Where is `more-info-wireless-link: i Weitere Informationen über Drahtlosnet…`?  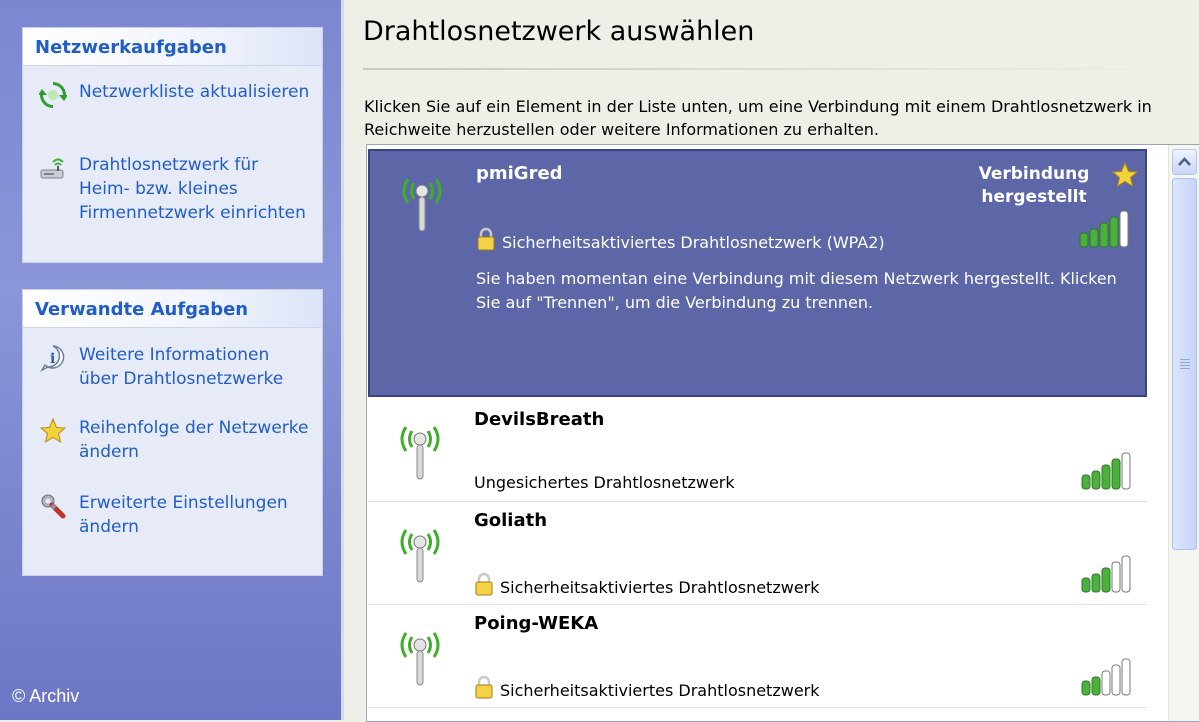 more-info-wireless-link: i Weitere Informationen über Drahtlosnet… is located at coordinates (172, 367).